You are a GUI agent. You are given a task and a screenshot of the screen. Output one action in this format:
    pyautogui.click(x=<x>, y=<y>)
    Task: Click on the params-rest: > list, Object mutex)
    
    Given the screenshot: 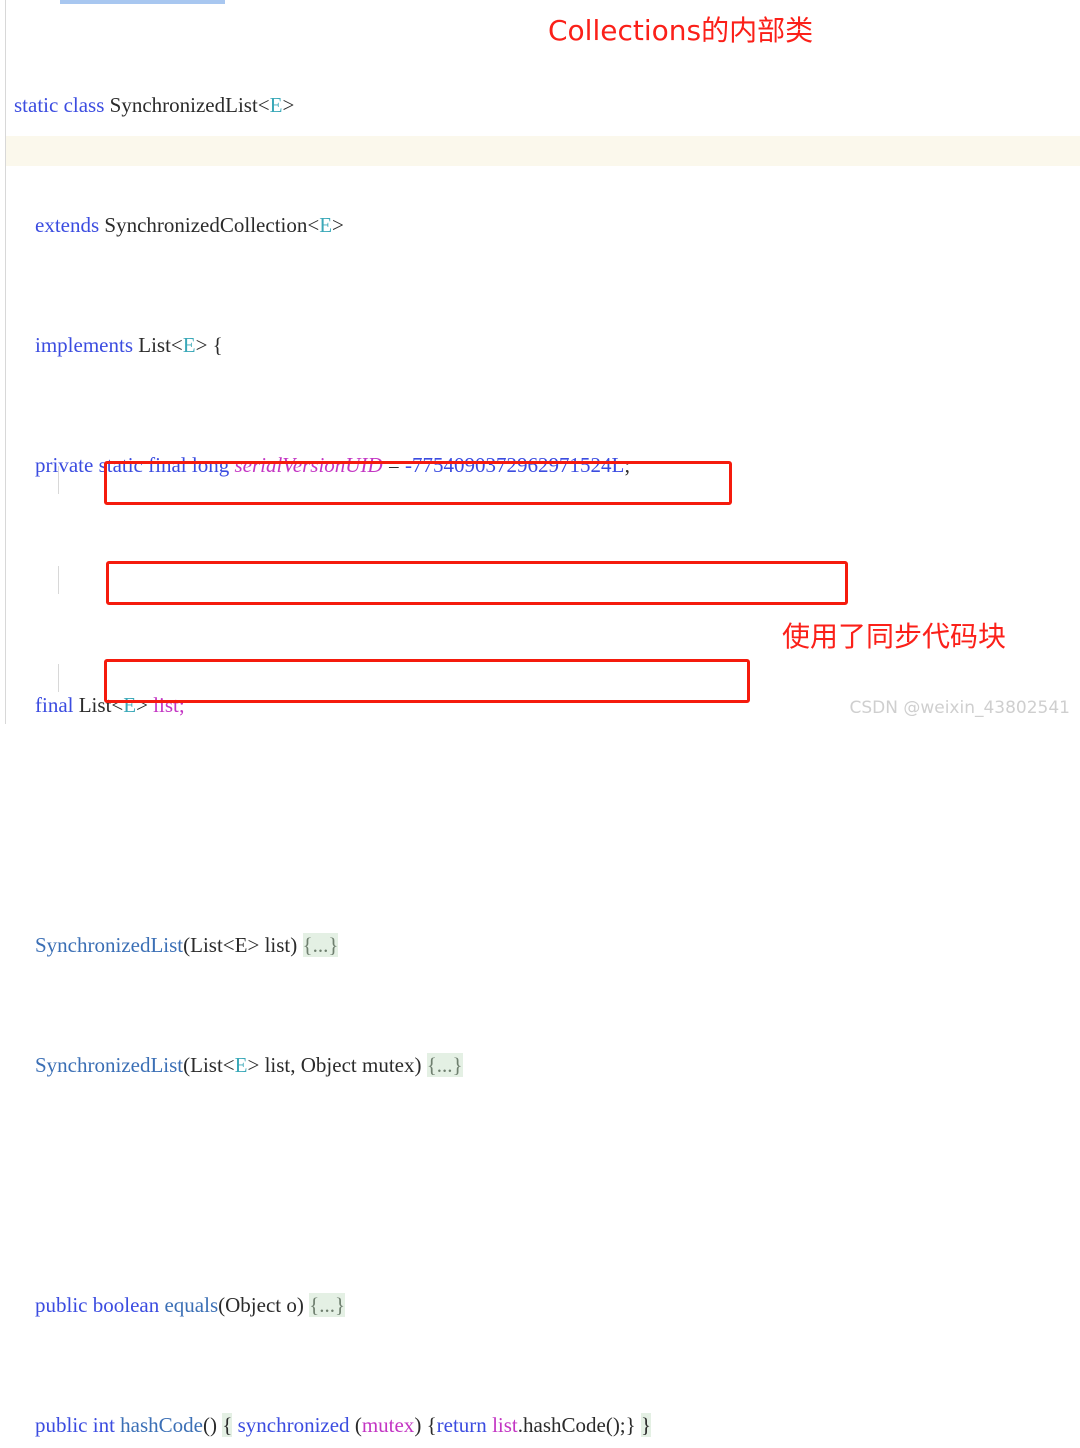 What is the action you would take?
    pyautogui.click(x=337, y=1065)
    